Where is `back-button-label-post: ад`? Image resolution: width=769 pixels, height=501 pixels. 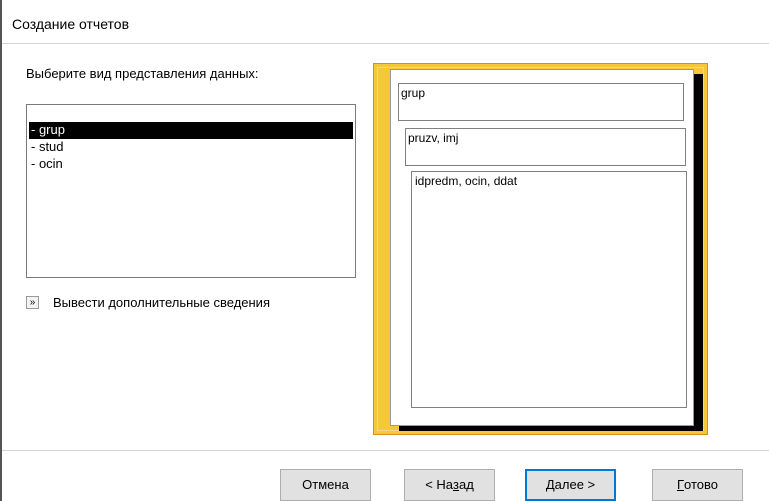
back-button-label-post: ад is located at coordinates (466, 484).